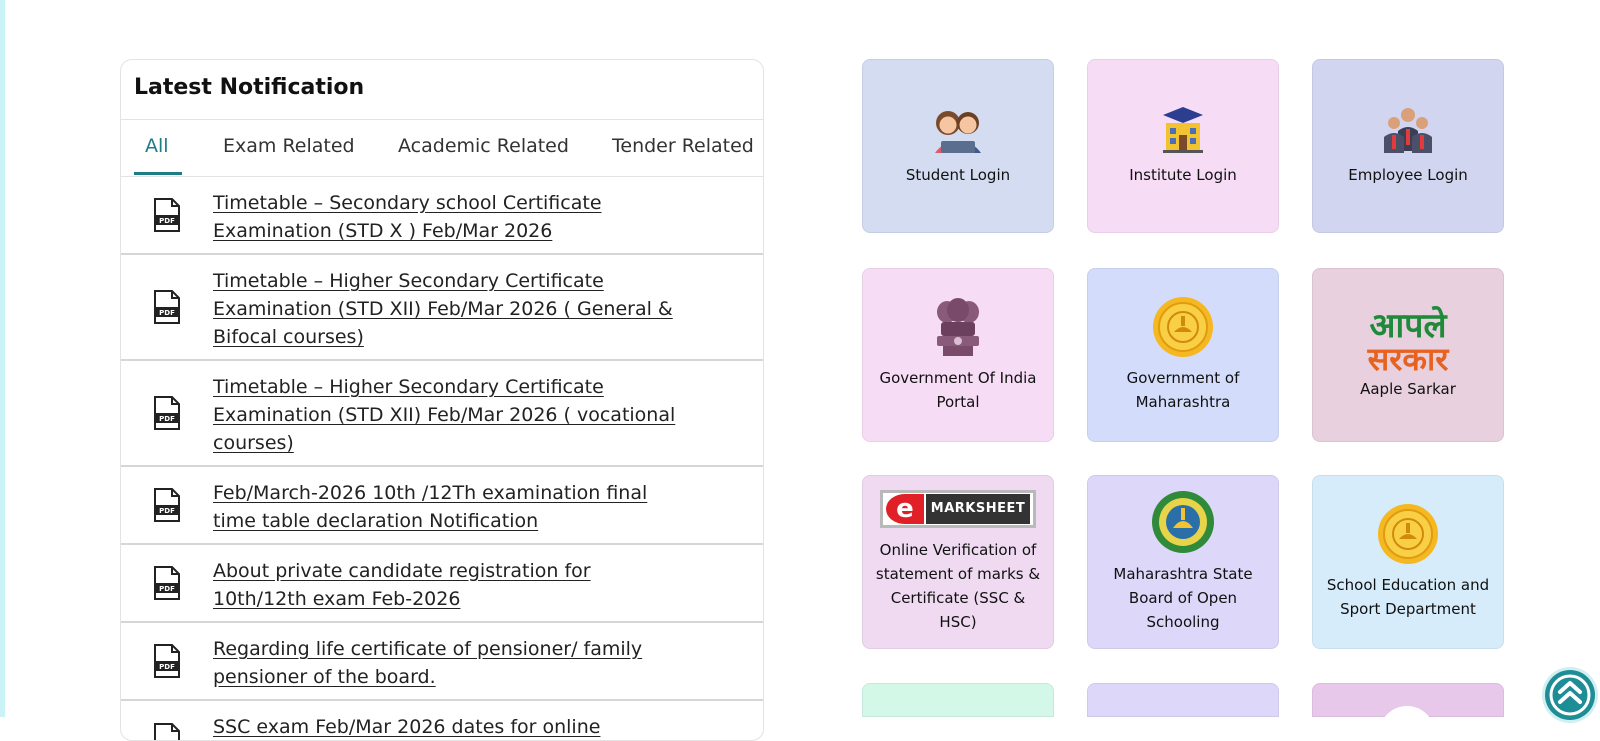  What do you see at coordinates (483, 146) in the screenshot?
I see `tab-academic-related: Academic Related` at bounding box center [483, 146].